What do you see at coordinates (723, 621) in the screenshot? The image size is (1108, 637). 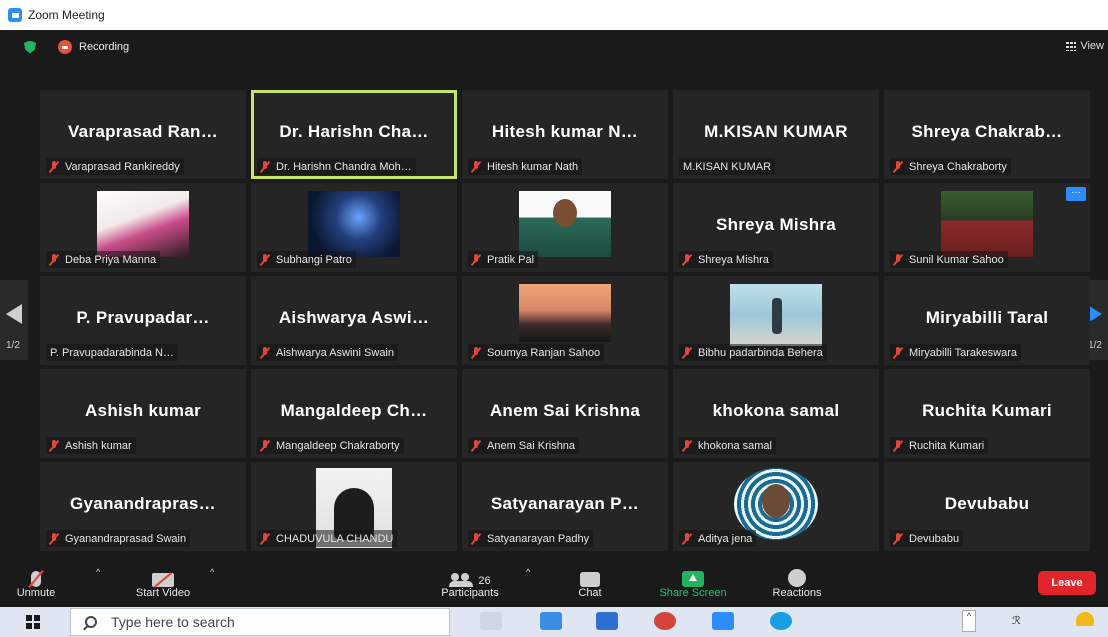 I see `zoom-taskbar-icon` at bounding box center [723, 621].